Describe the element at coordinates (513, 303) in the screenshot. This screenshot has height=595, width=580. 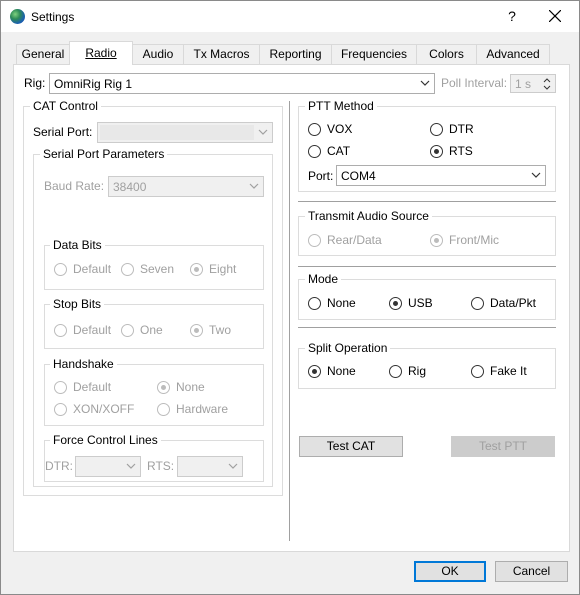
I see `mode-datapkt-label: Data/Pkt` at that location.